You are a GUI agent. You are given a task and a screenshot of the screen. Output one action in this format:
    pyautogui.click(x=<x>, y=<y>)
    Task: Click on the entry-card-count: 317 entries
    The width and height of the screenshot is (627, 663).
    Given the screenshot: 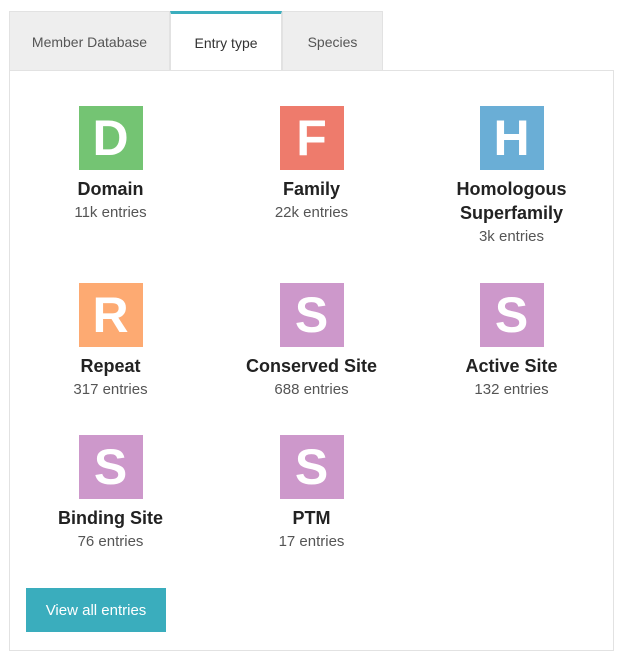 What is the action you would take?
    pyautogui.click(x=110, y=389)
    